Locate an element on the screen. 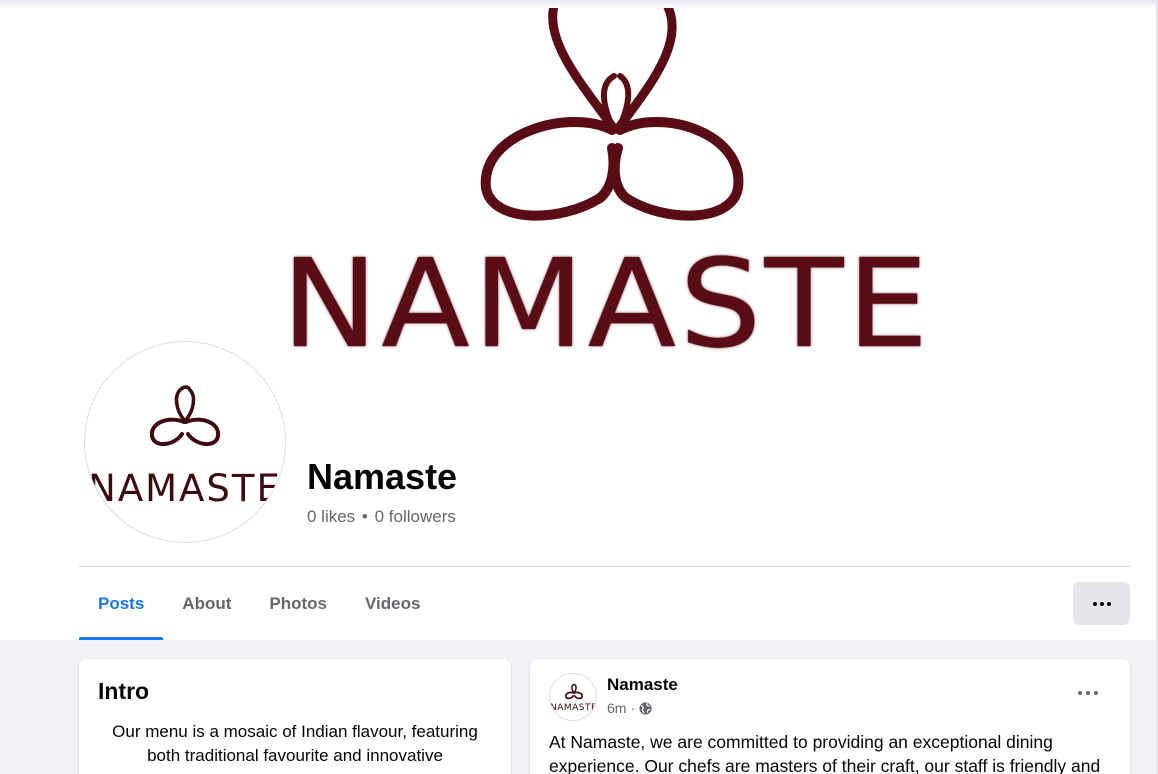 The height and width of the screenshot is (774, 1158). followers-count: 0 followers is located at coordinates (415, 516).